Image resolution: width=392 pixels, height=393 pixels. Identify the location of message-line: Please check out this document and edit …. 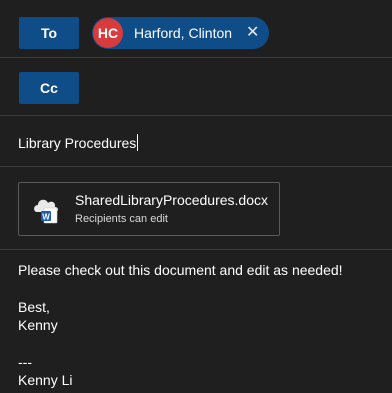
(180, 270).